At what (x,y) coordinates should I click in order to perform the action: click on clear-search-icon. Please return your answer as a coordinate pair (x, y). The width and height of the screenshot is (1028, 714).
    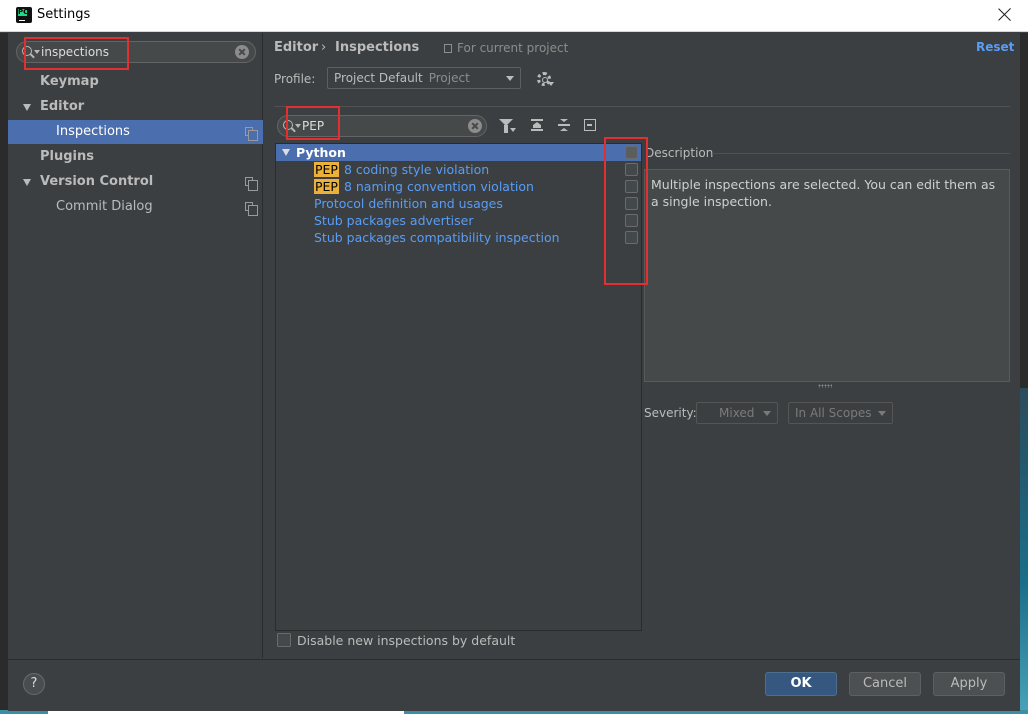
    Looking at the image, I should click on (242, 52).